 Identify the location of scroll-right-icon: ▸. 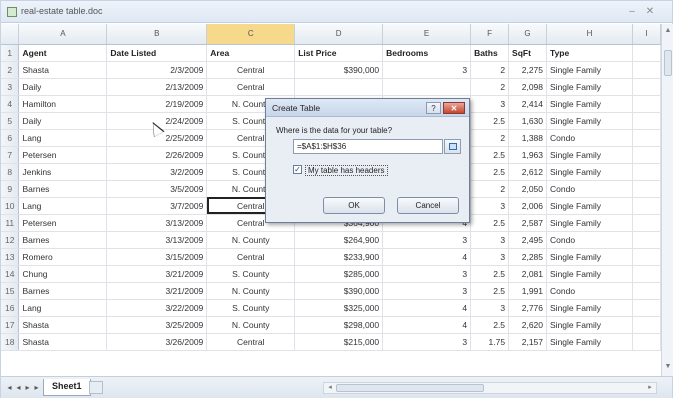
(650, 388).